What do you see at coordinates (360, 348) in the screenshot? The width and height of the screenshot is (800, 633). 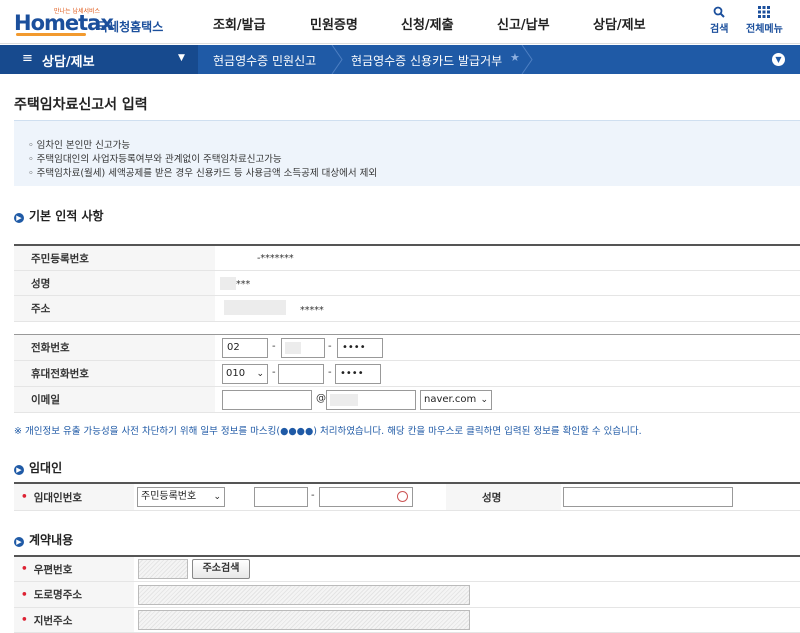 I see `phone-last-input: ••••` at bounding box center [360, 348].